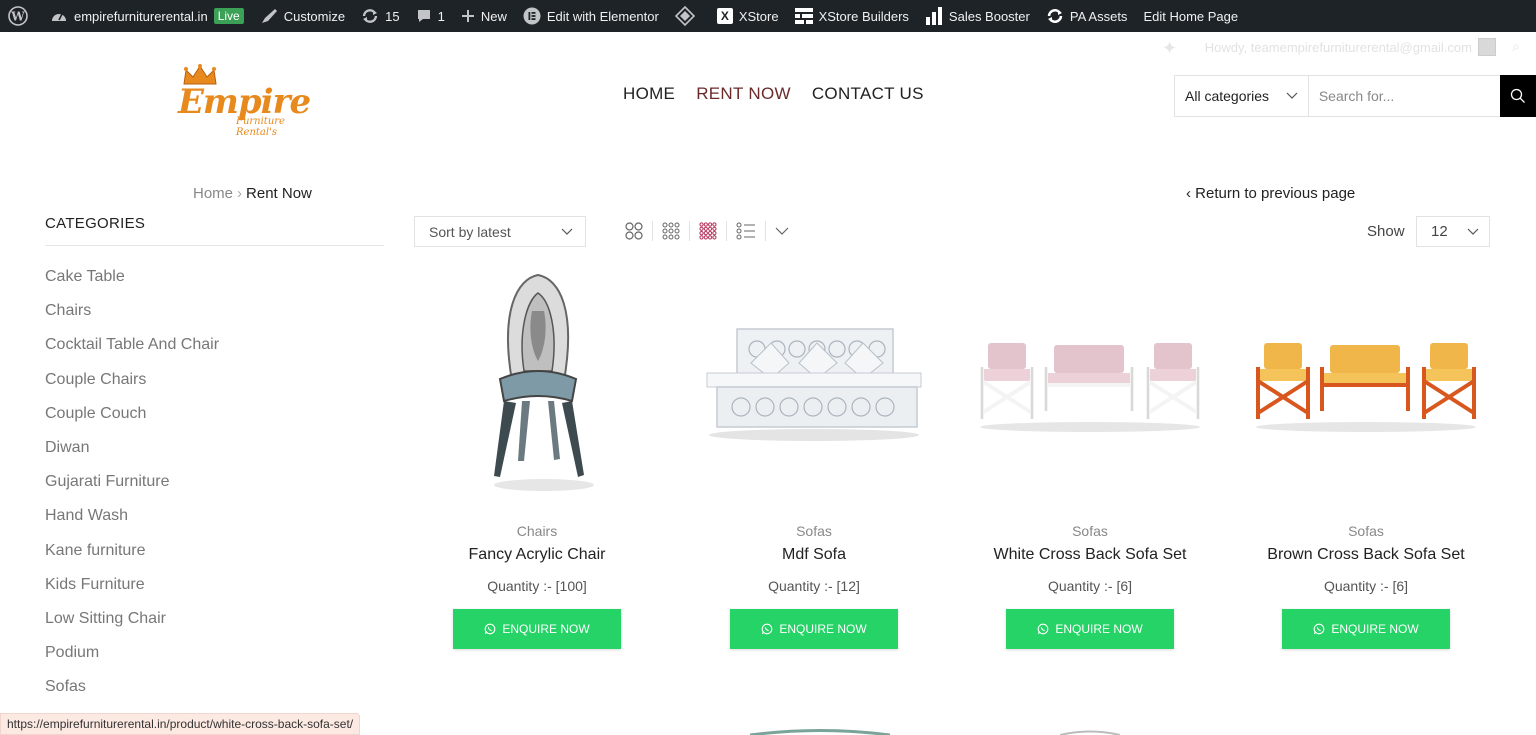 This screenshot has height=735, width=1536. Describe the element at coordinates (132, 524) in the screenshot. I see `category-item: Hand Wash` at that location.